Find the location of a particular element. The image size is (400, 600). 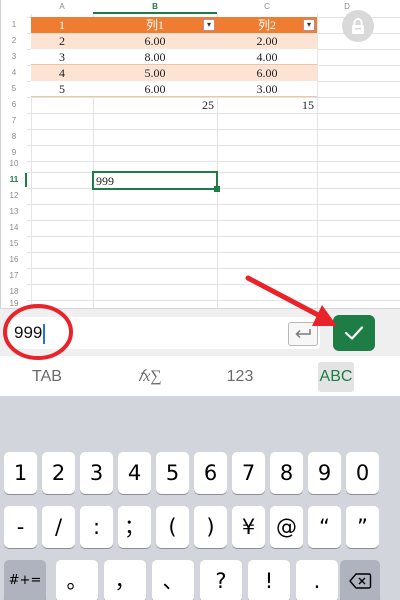

table-header-cell: 1 is located at coordinates (62, 25).